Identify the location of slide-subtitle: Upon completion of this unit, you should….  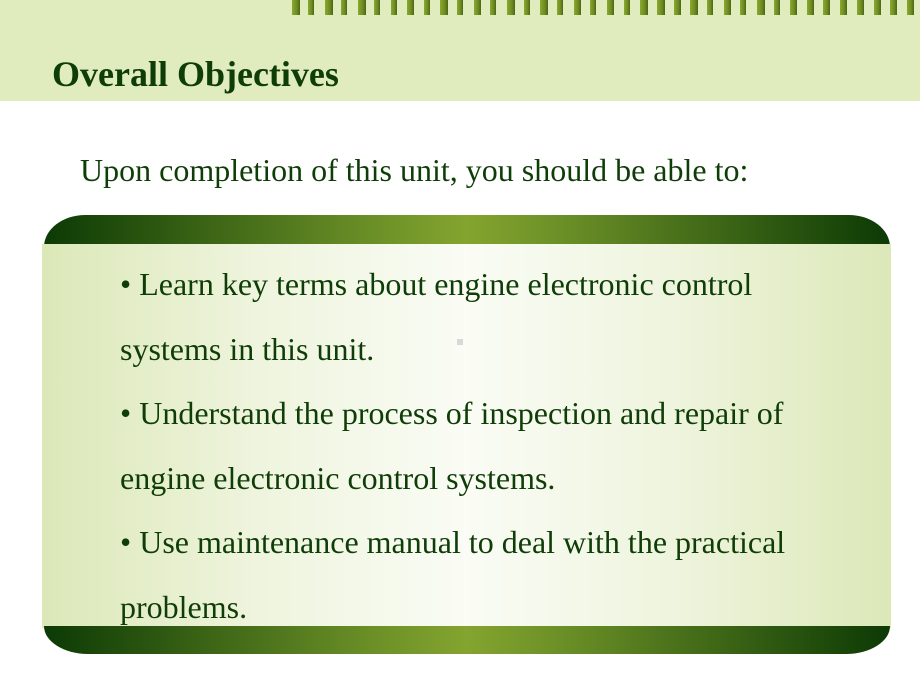
(414, 170).